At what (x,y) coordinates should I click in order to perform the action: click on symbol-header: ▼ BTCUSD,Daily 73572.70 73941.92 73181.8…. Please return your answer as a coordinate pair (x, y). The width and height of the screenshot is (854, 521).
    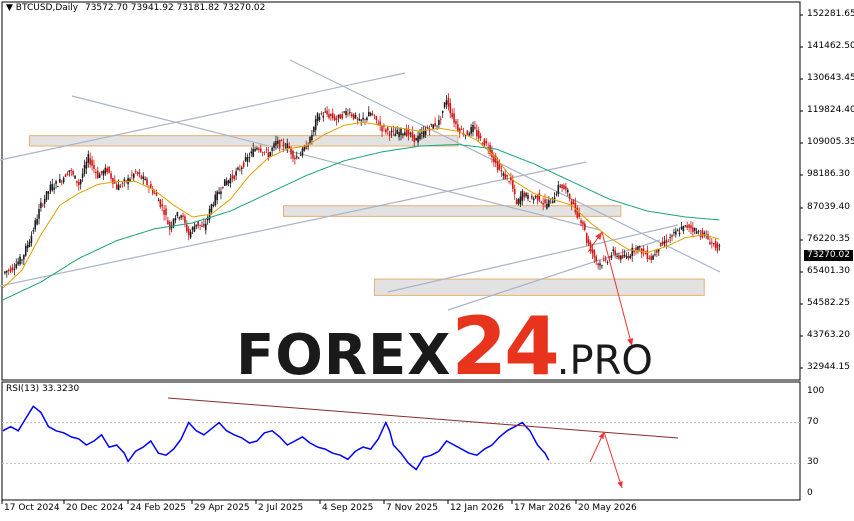
    Looking at the image, I should click on (135, 8).